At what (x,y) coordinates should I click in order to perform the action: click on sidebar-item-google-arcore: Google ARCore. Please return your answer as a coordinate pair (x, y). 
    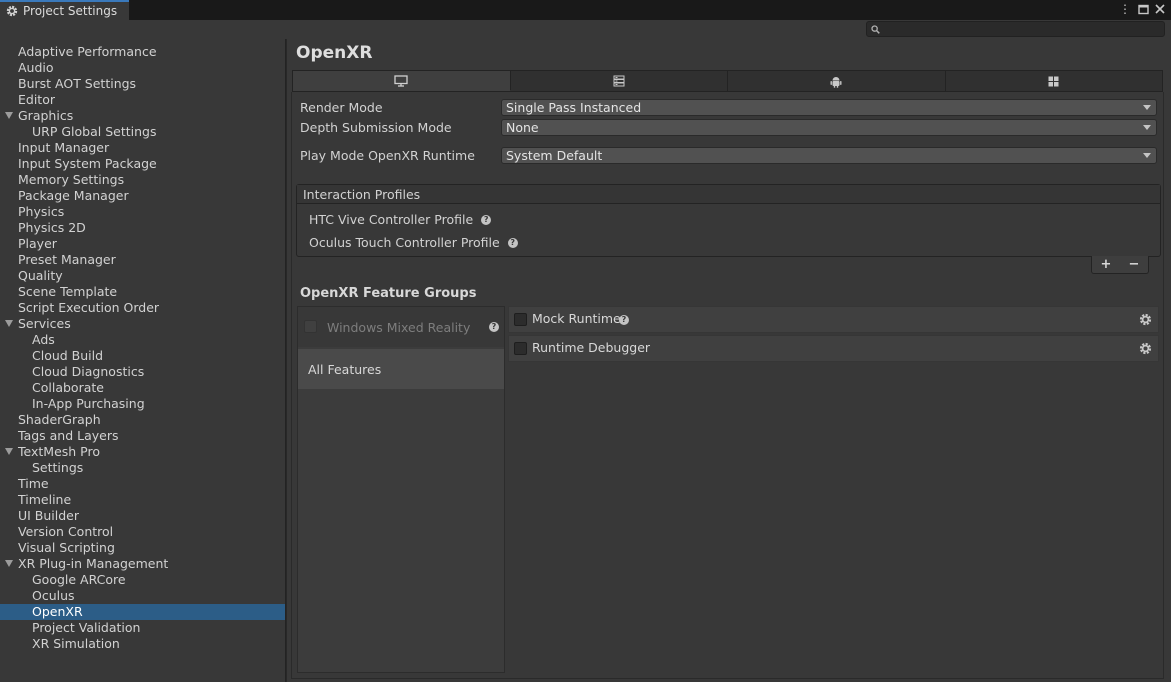
    Looking at the image, I should click on (142, 580).